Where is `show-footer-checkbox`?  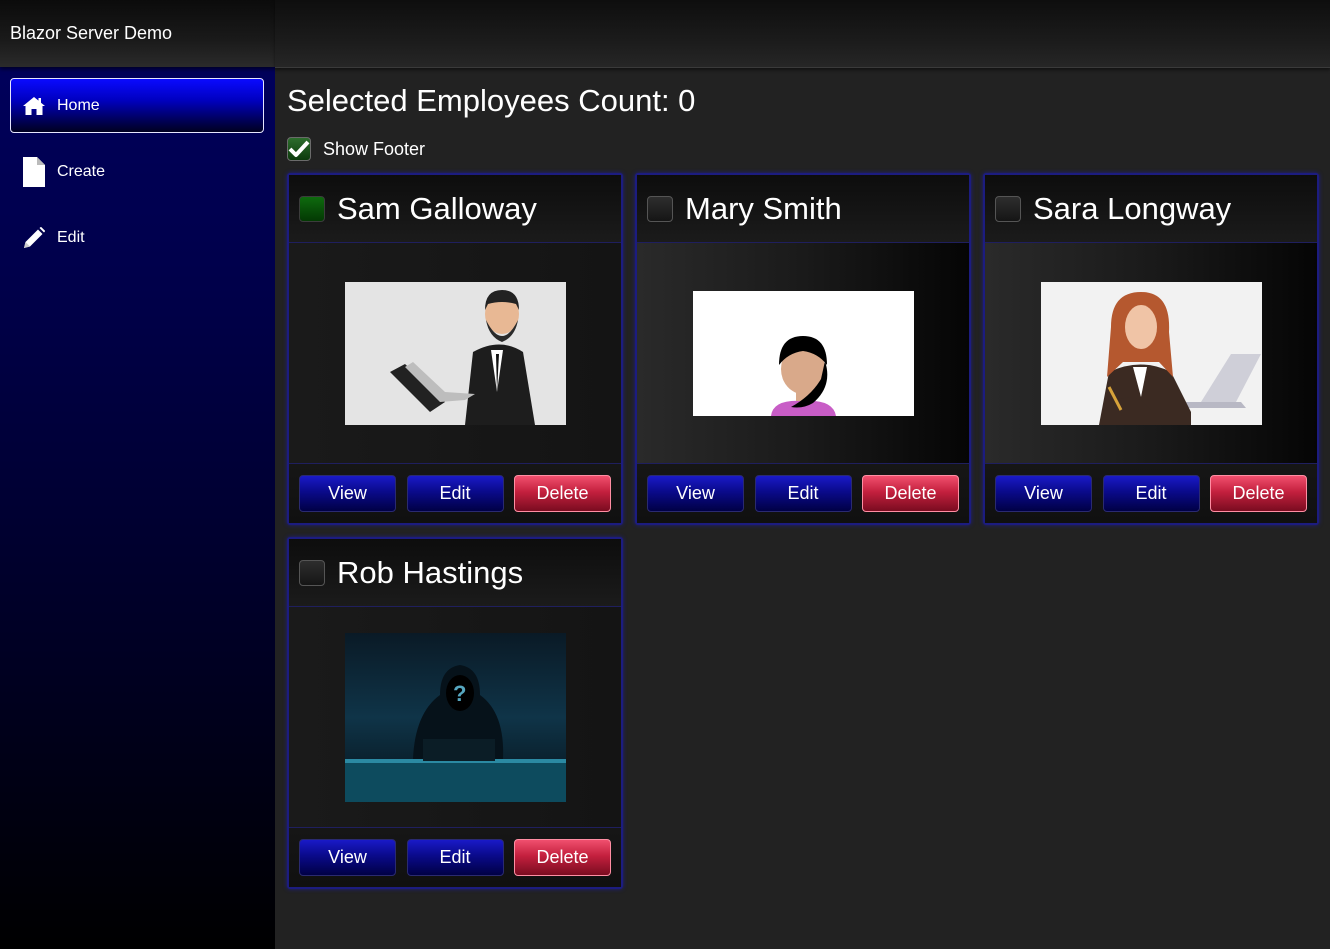
show-footer-checkbox is located at coordinates (299, 149).